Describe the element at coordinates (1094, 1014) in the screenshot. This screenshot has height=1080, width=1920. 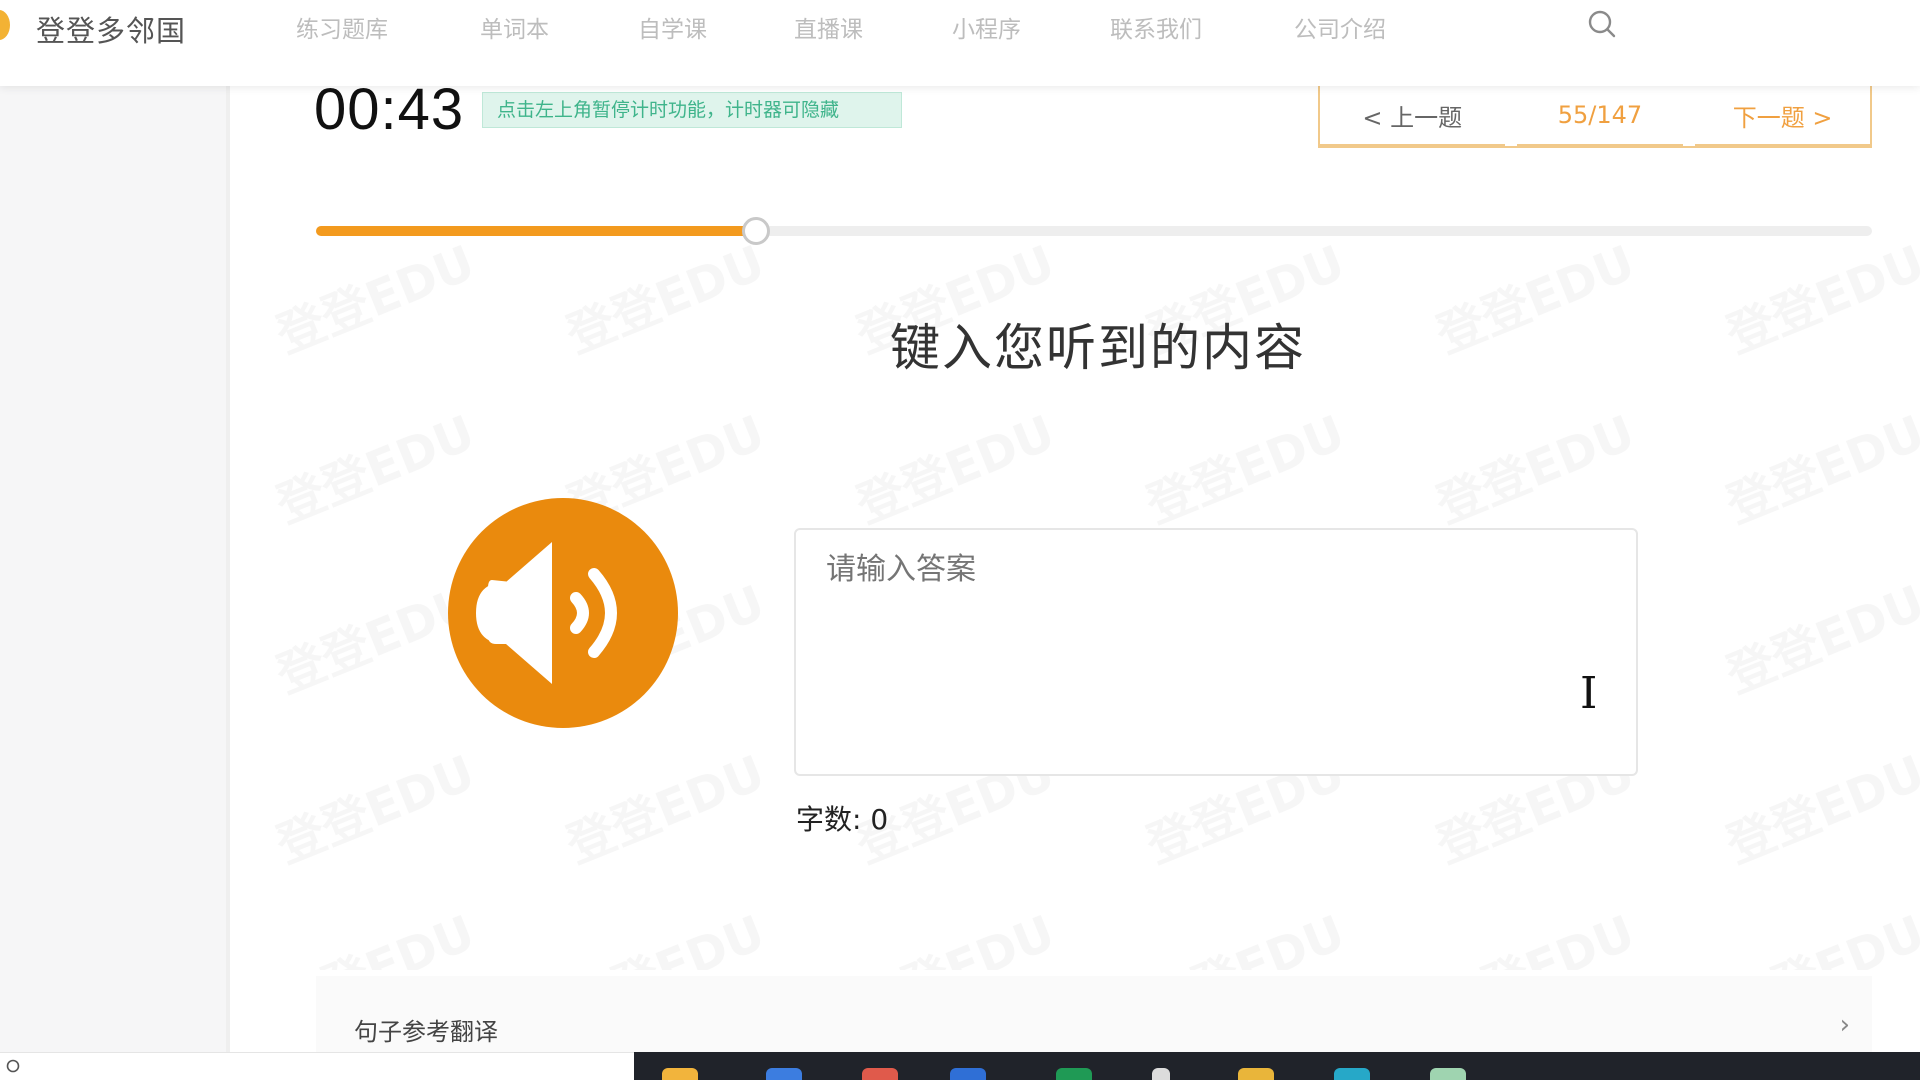
I see `reference-translation-toggle: 句子参考翻译 ›` at that location.